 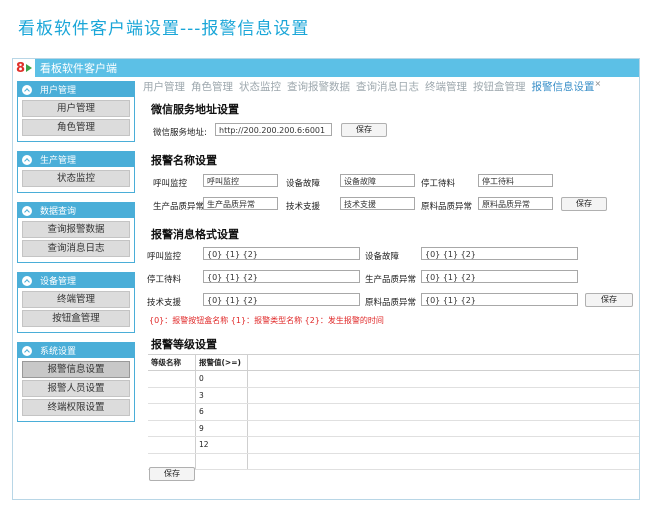 I want to click on sidebar-group-header: 用户管理, so click(x=76, y=89).